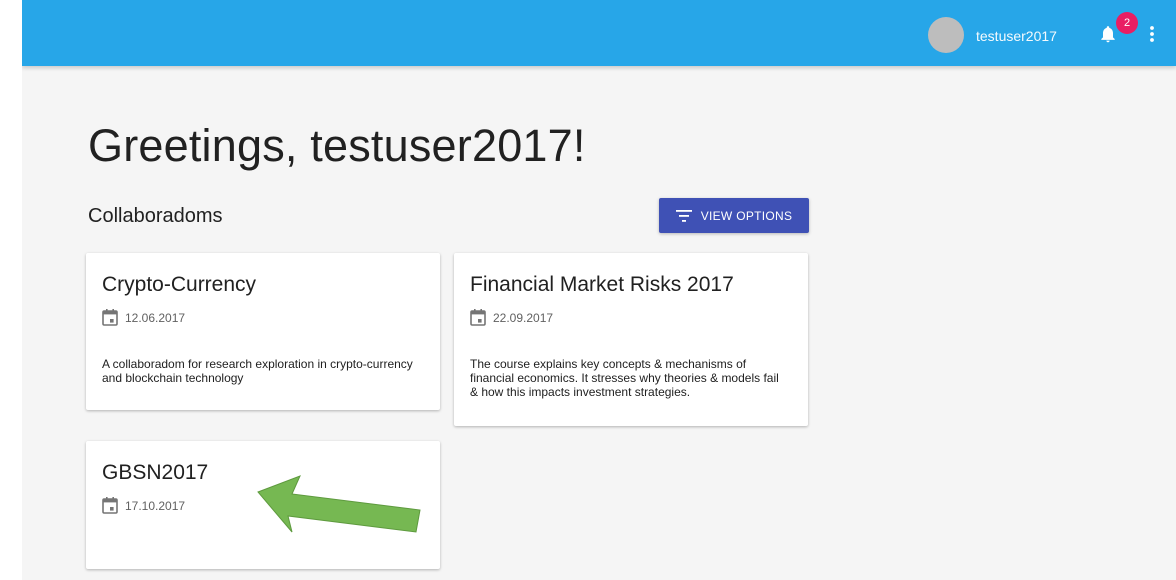 The width and height of the screenshot is (1176, 580). I want to click on card-date-text: 17.10.2017, so click(155, 505).